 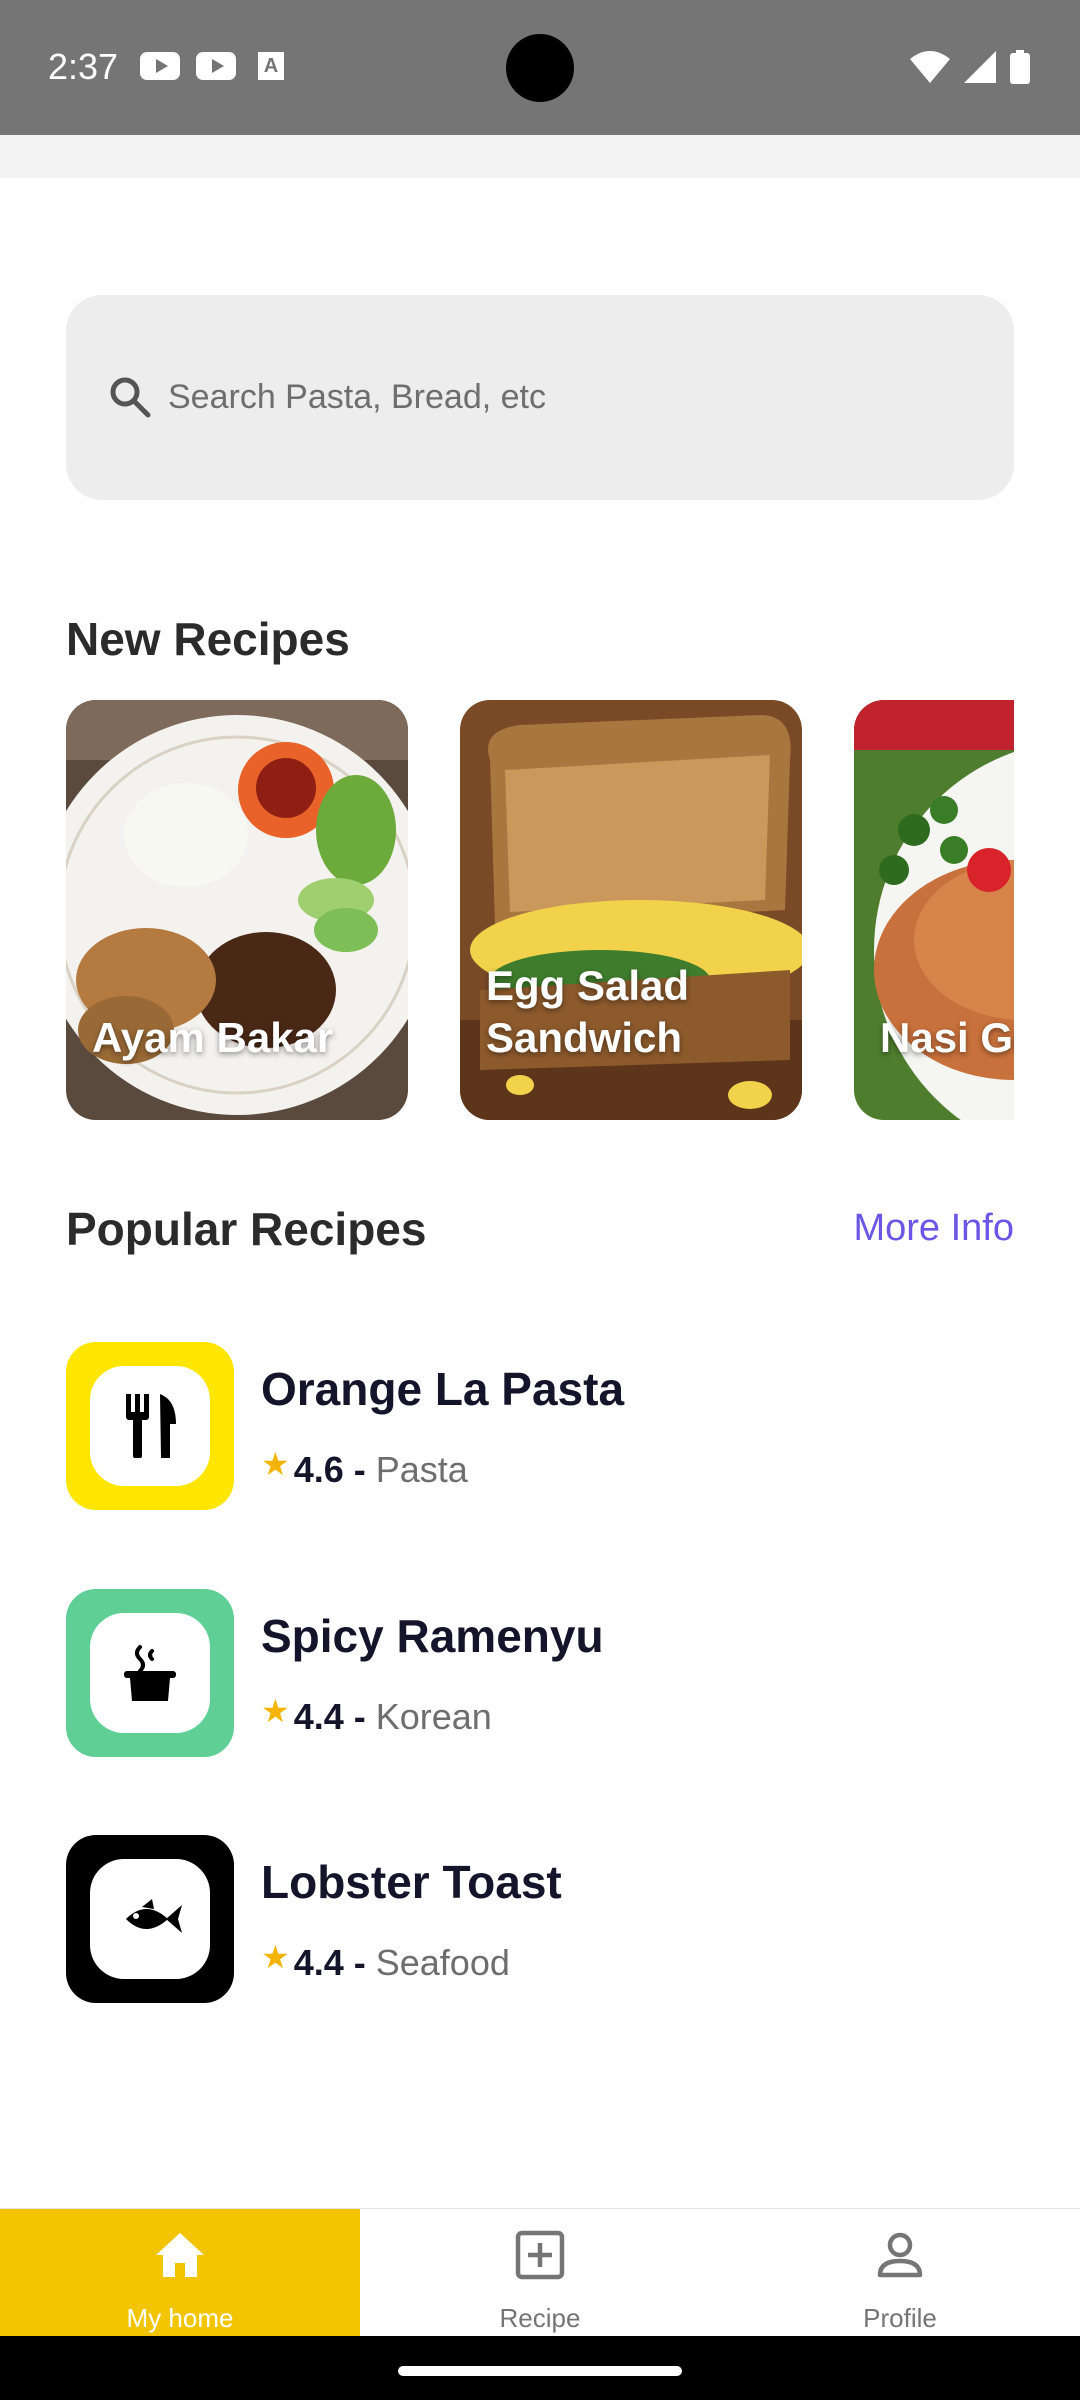 What do you see at coordinates (540, 1426) in the screenshot?
I see `popular-recipe-item: Orange La Pasta ★ 4.6 - Pasta` at bounding box center [540, 1426].